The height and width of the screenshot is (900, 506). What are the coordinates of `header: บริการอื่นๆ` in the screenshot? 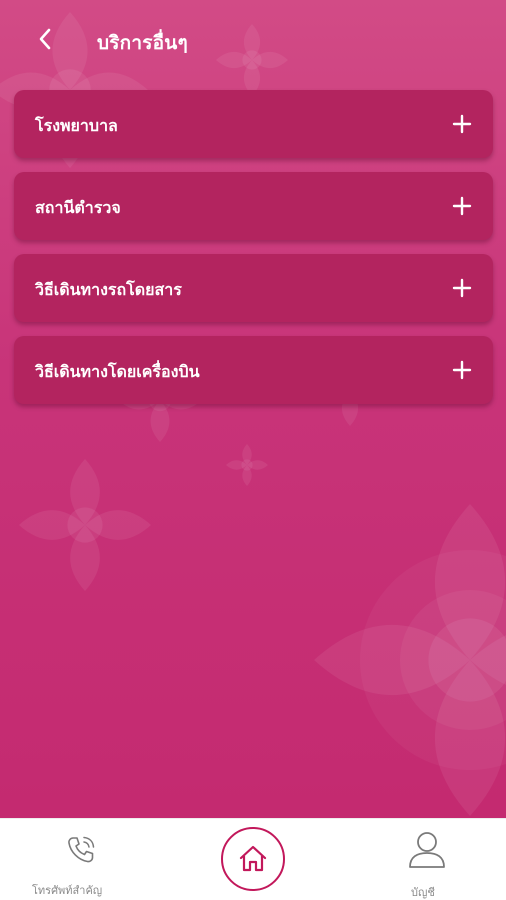 It's located at (253, 41).